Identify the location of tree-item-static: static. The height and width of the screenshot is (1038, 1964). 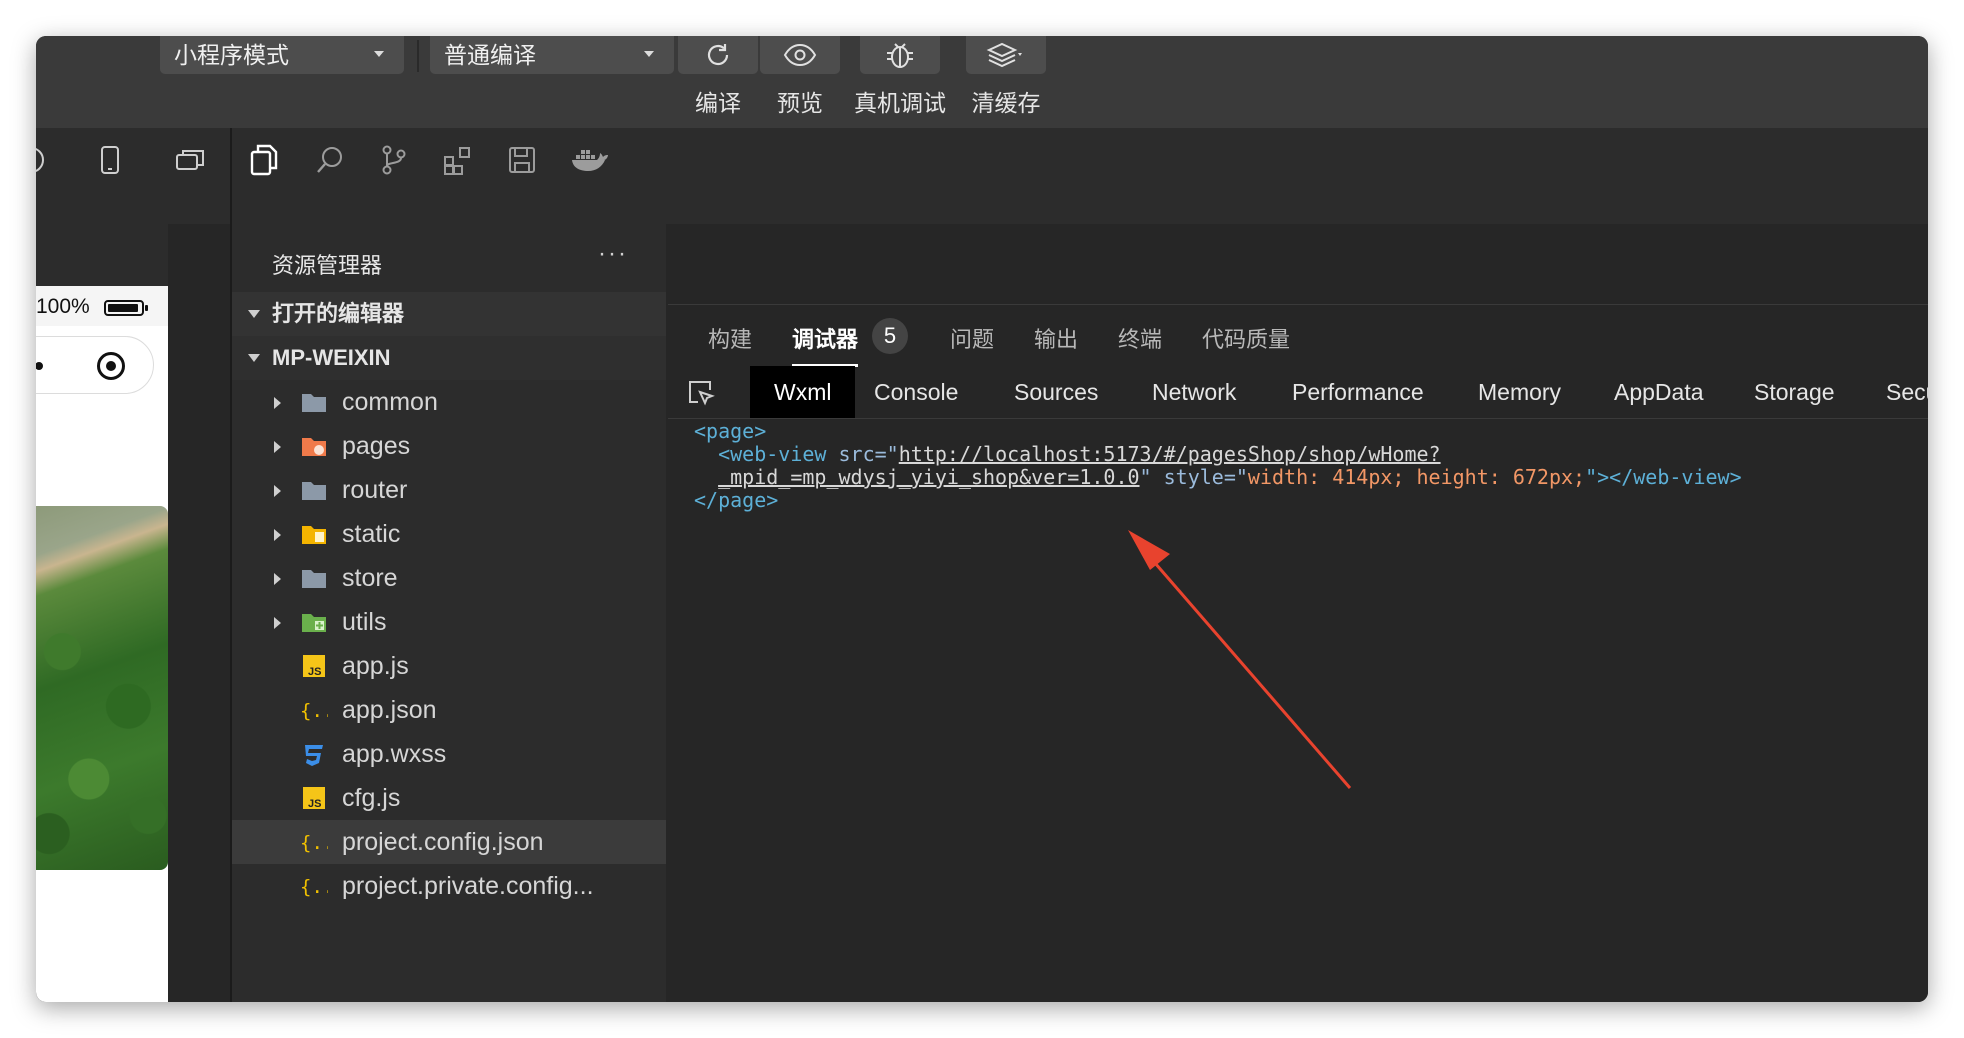
(449, 534).